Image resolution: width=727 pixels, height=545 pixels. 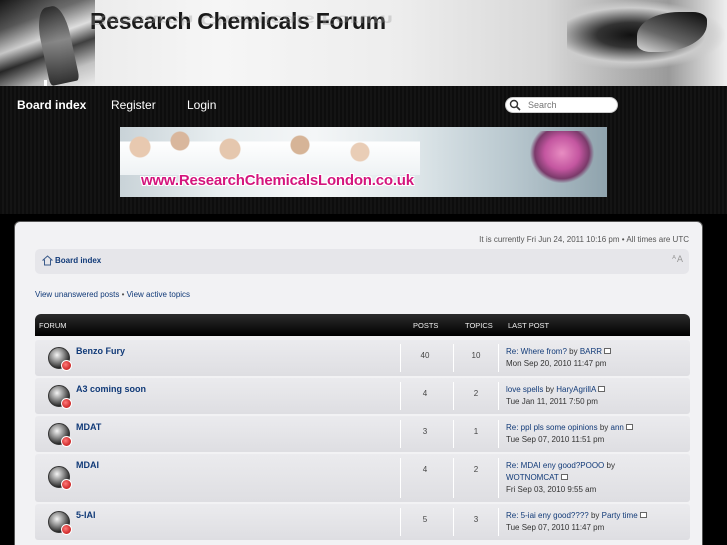 I want to click on last-post-author: HaryAgrillA, so click(x=576, y=389).